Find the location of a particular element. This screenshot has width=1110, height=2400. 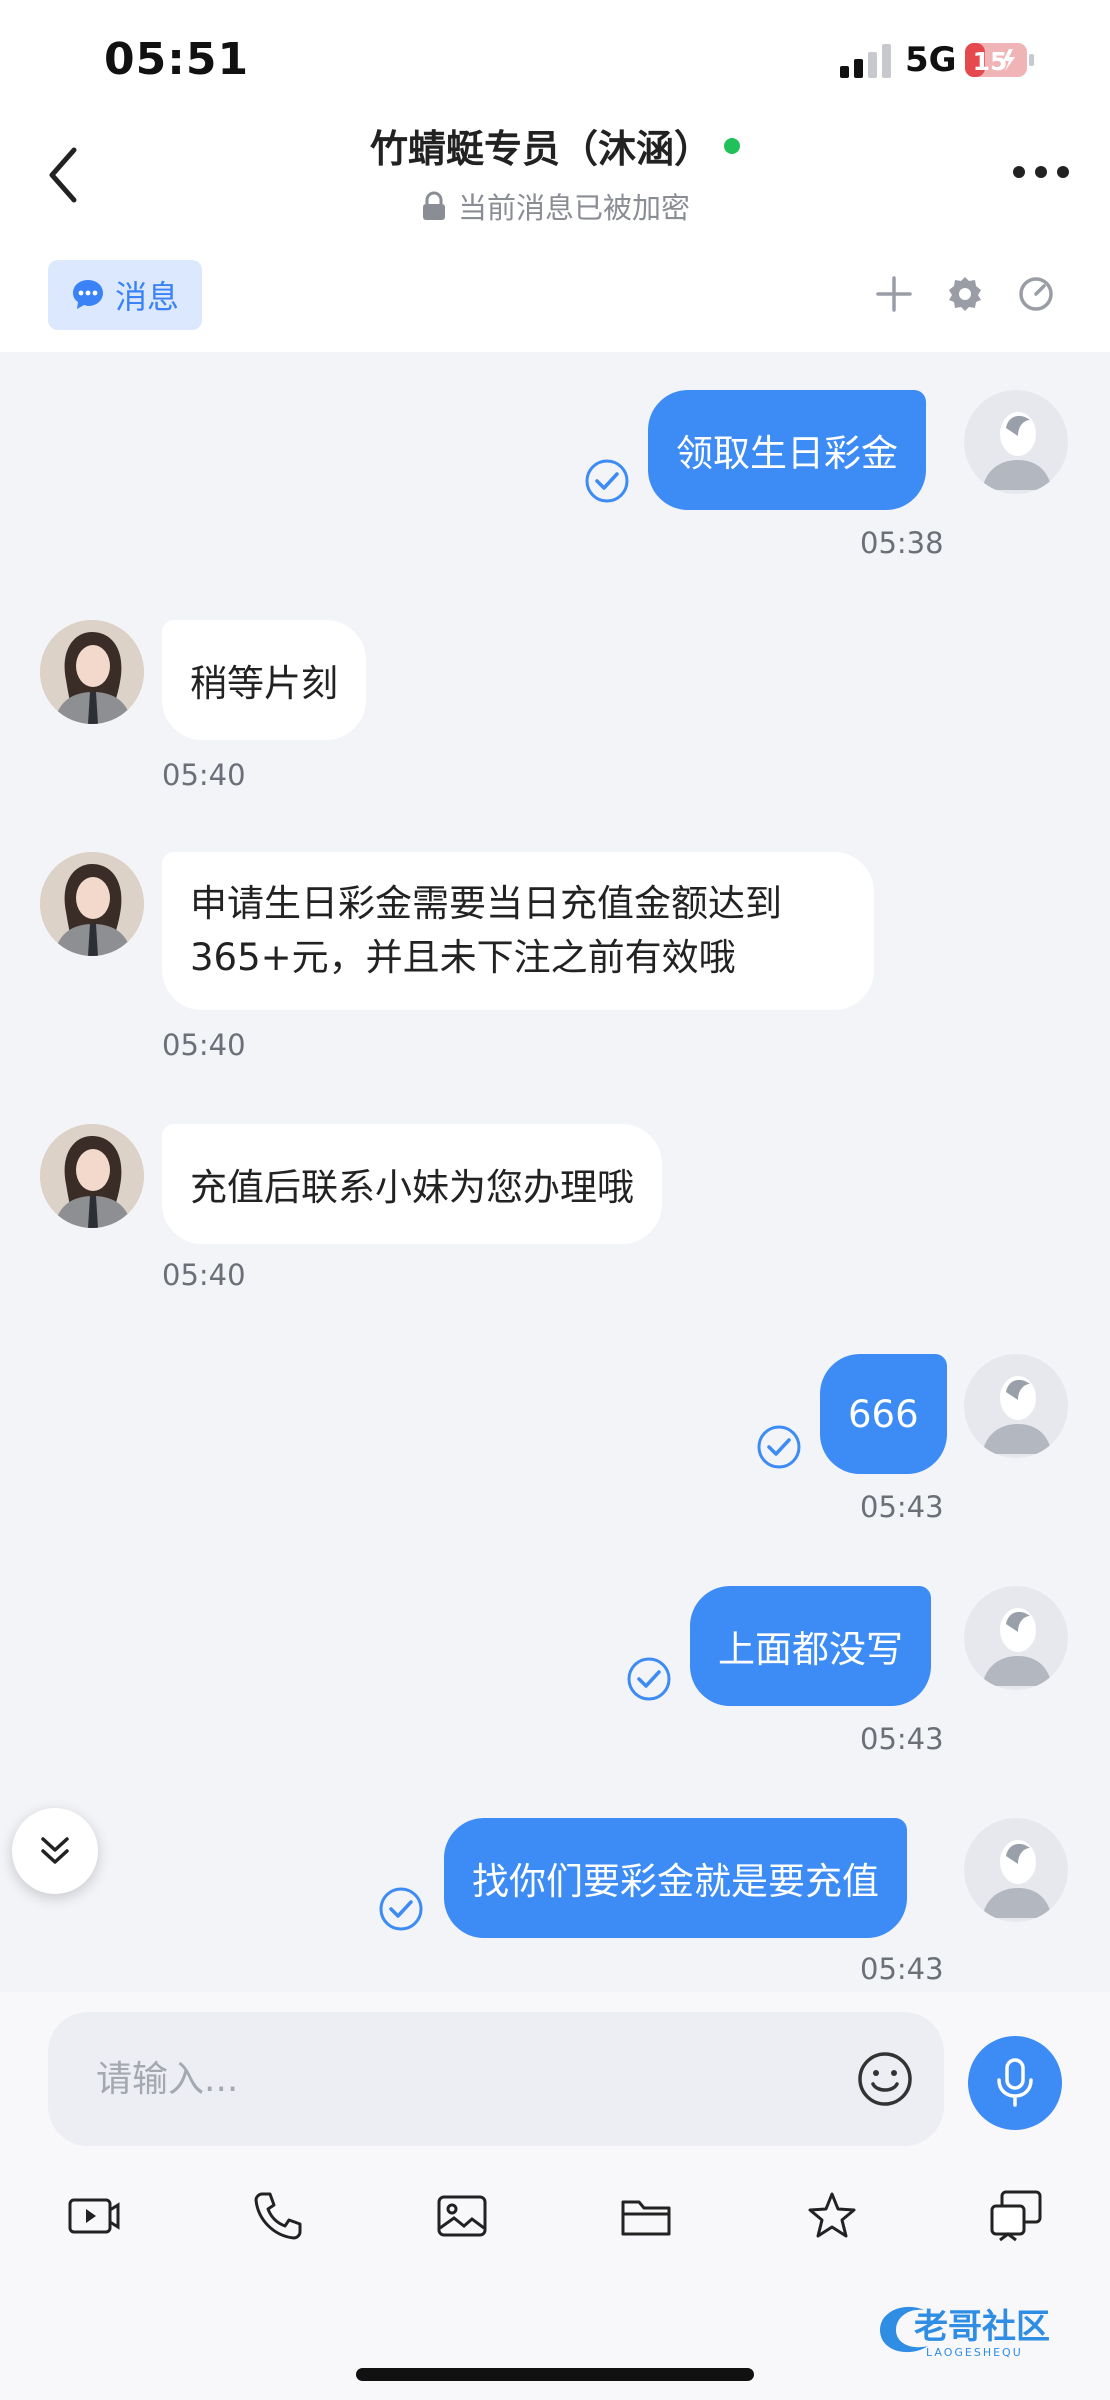

microphone-icon is located at coordinates (1015, 2082).